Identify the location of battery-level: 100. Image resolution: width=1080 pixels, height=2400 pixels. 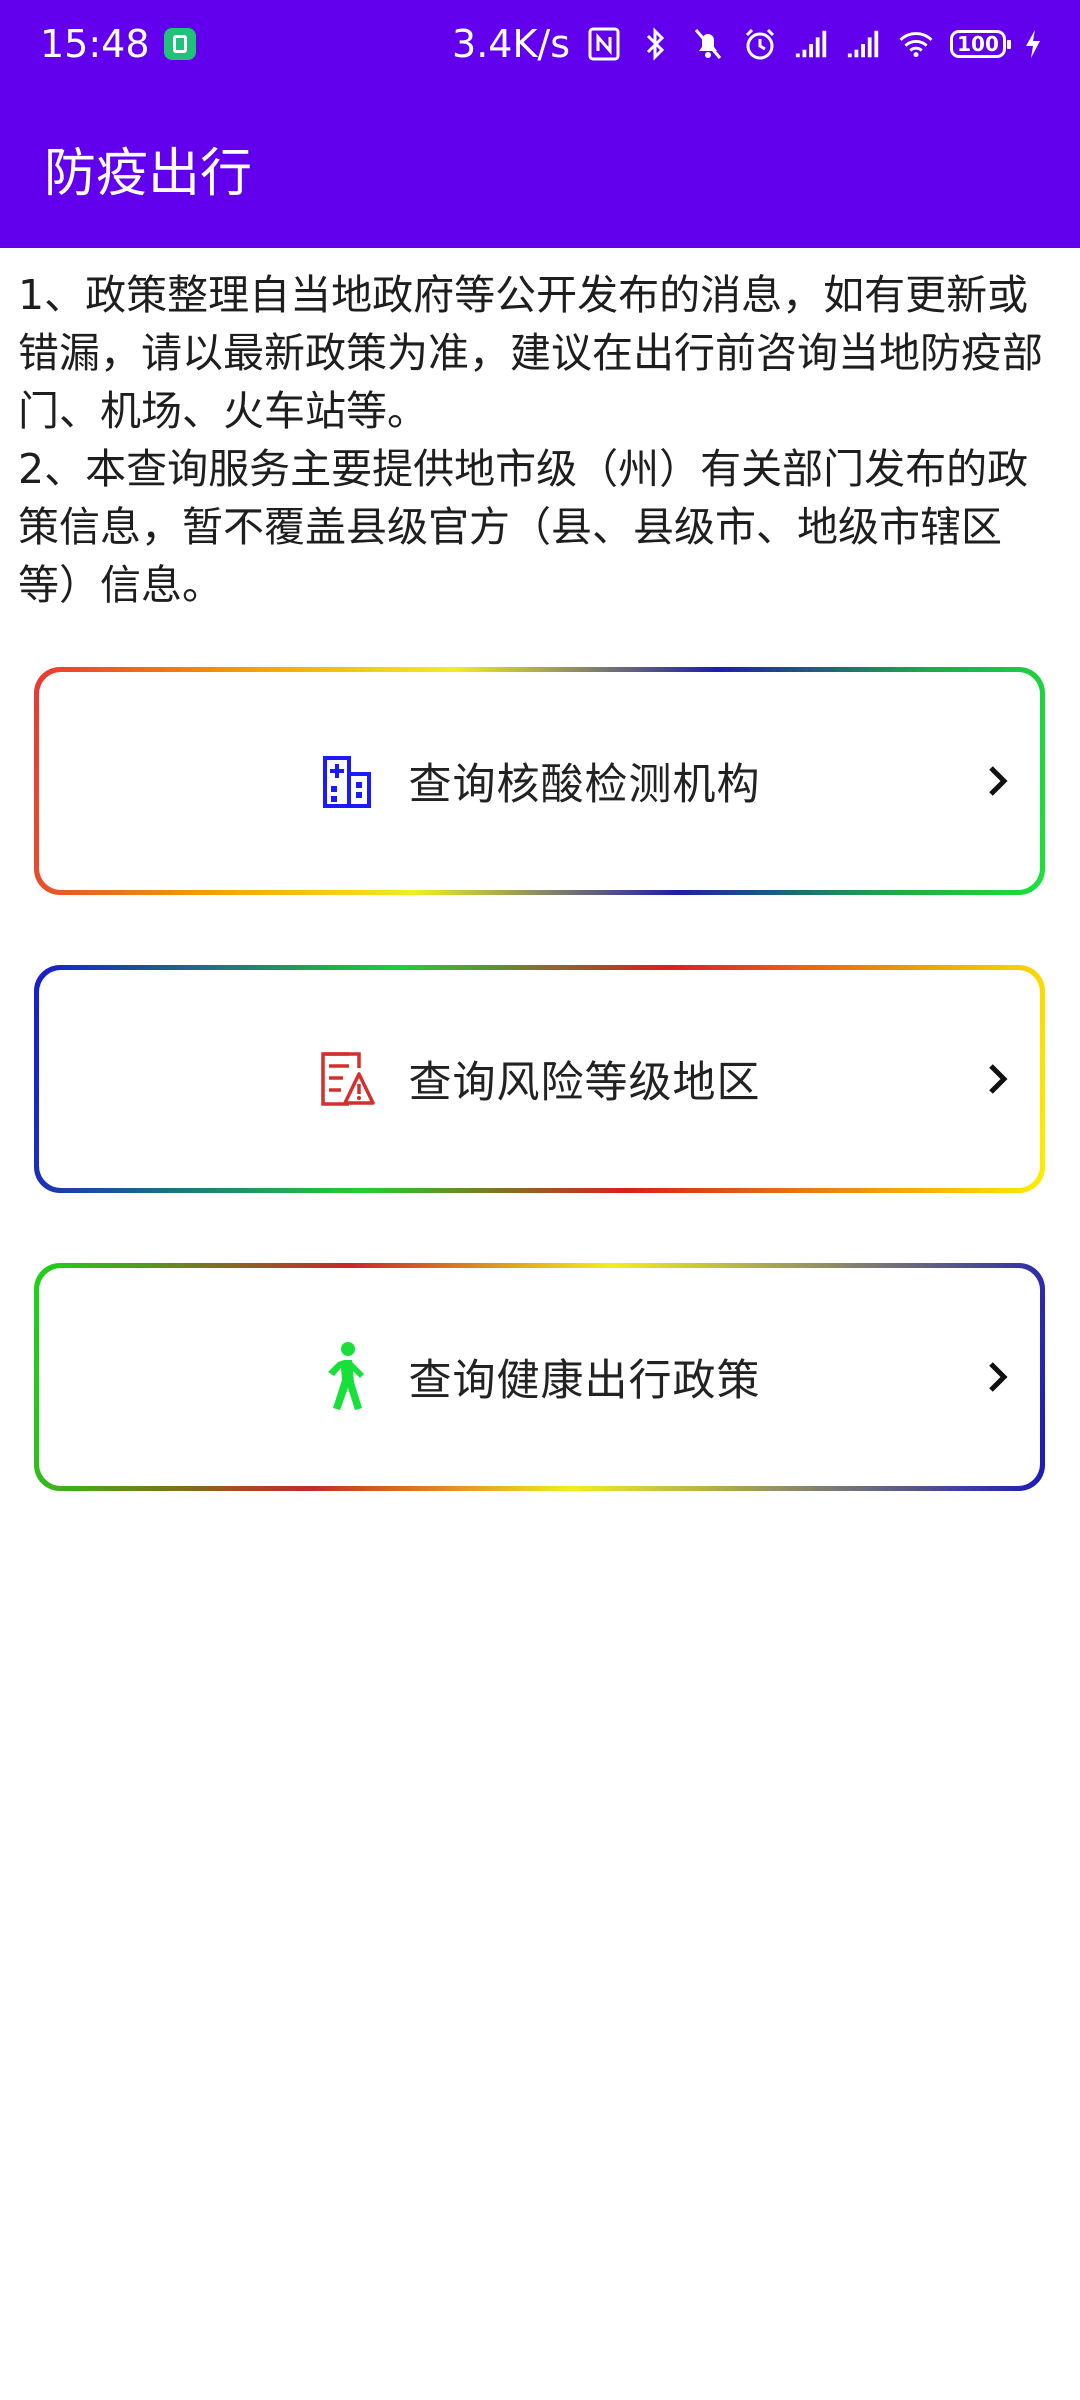
(978, 44).